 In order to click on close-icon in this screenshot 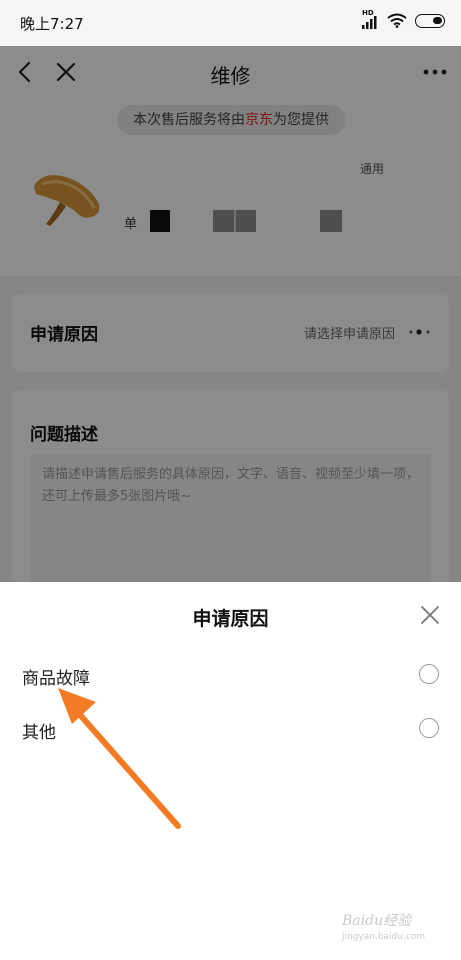, I will do `click(430, 615)`.